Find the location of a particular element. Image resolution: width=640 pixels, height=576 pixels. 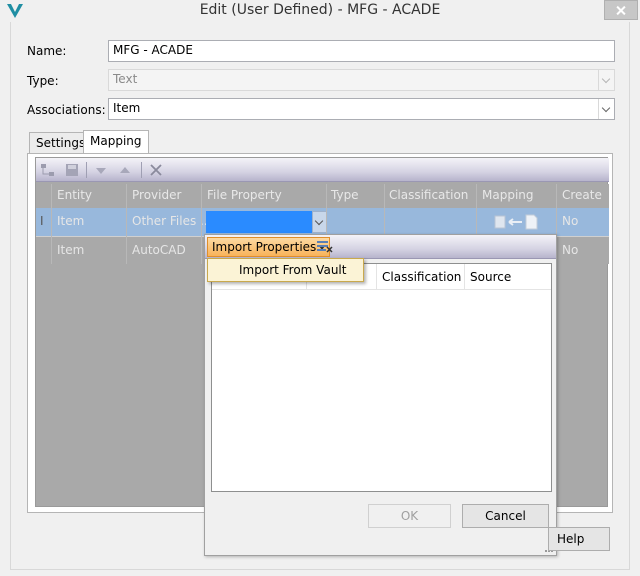

row-marker: I is located at coordinates (42, 221).